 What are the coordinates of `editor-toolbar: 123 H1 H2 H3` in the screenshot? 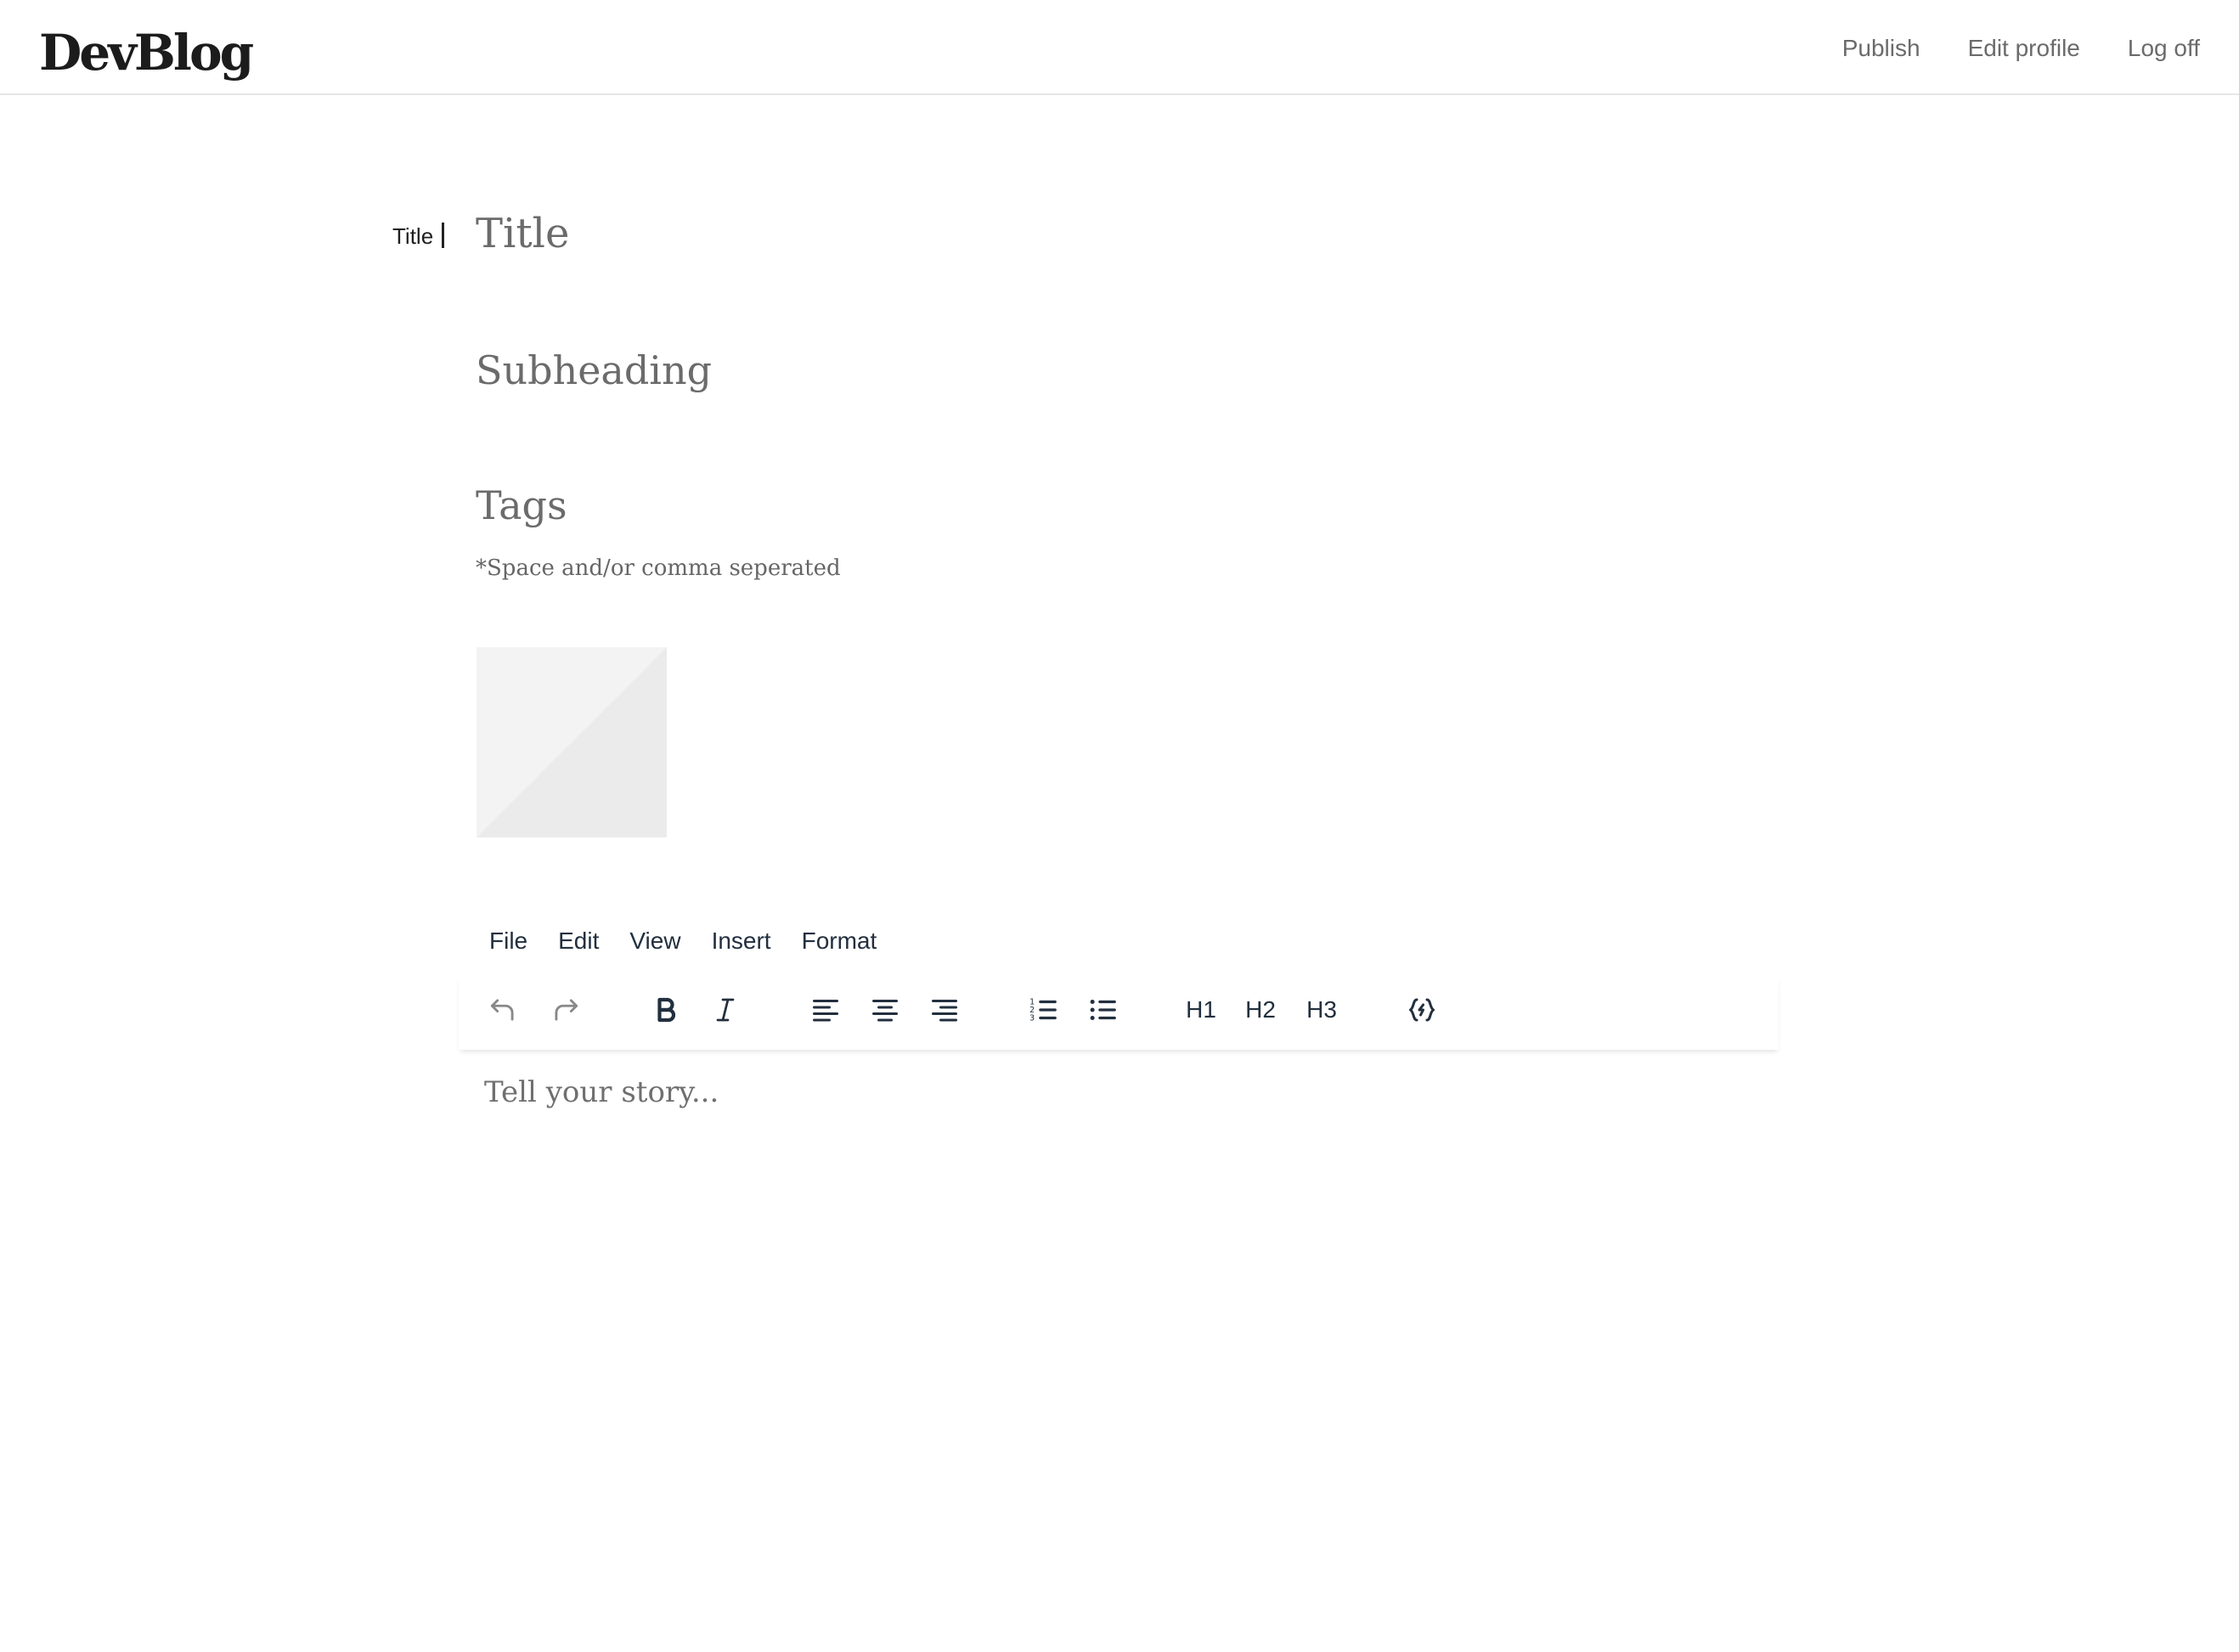 It's located at (1119, 1013).